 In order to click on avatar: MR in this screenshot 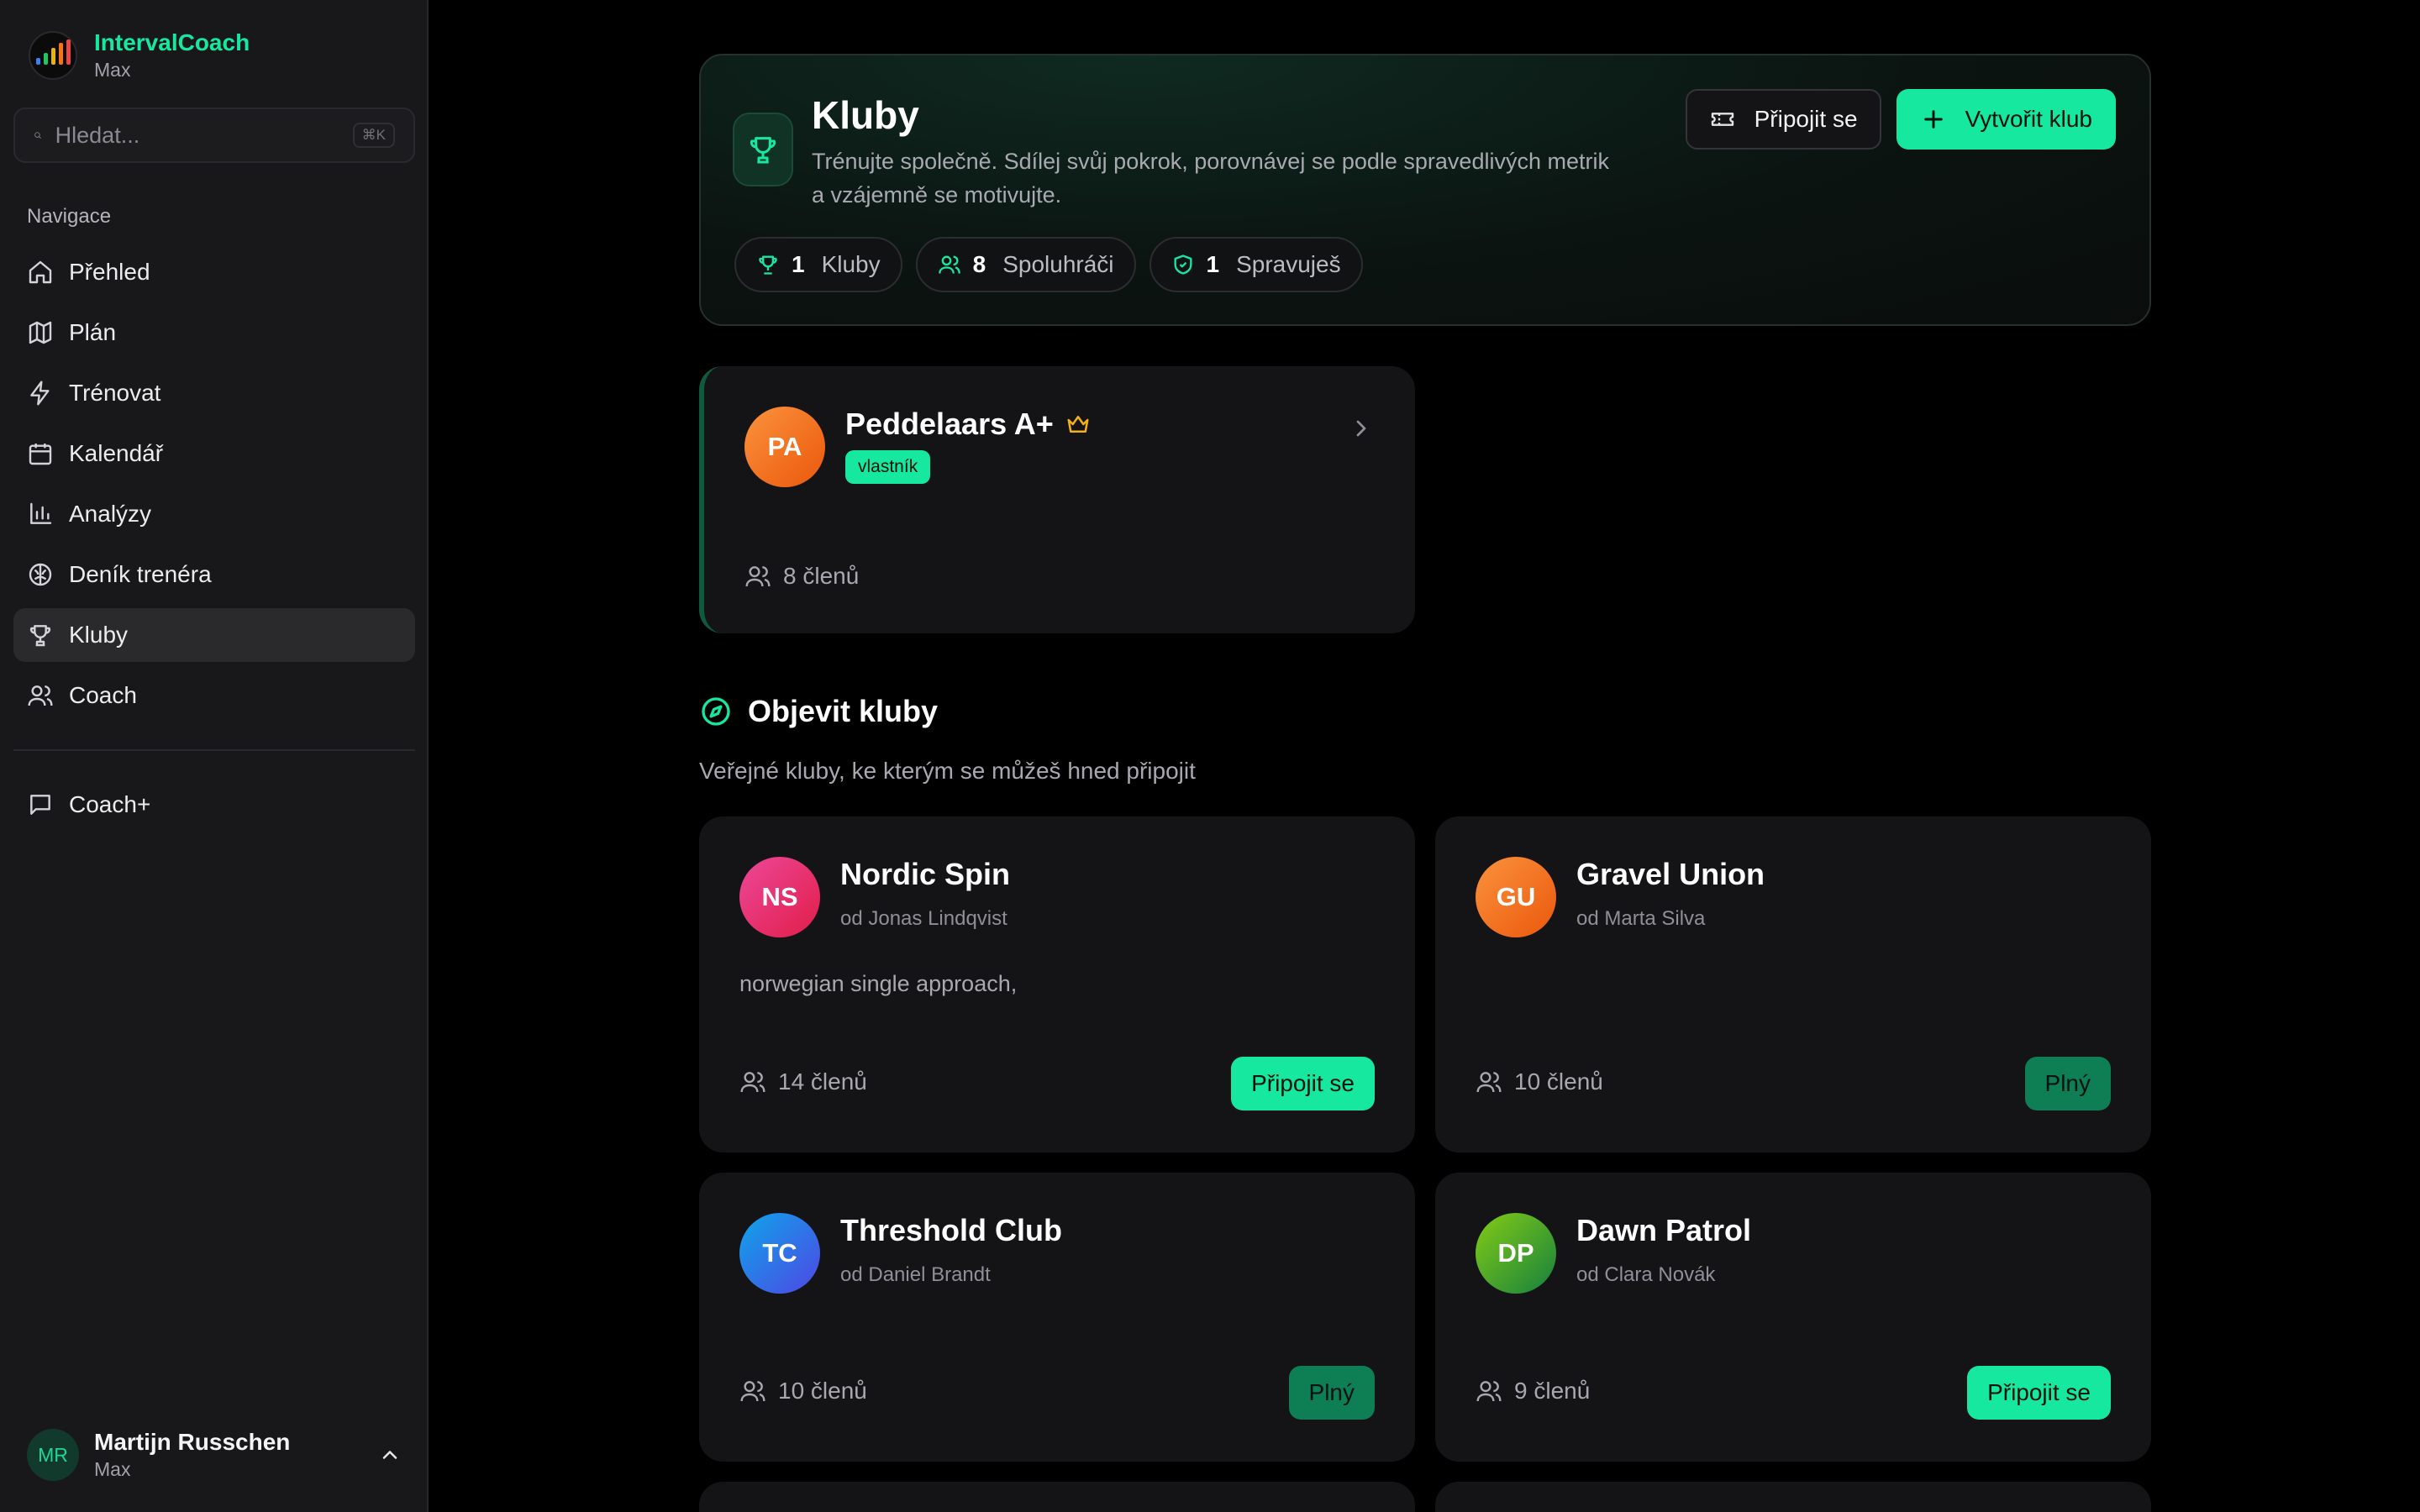, I will do `click(53, 1455)`.